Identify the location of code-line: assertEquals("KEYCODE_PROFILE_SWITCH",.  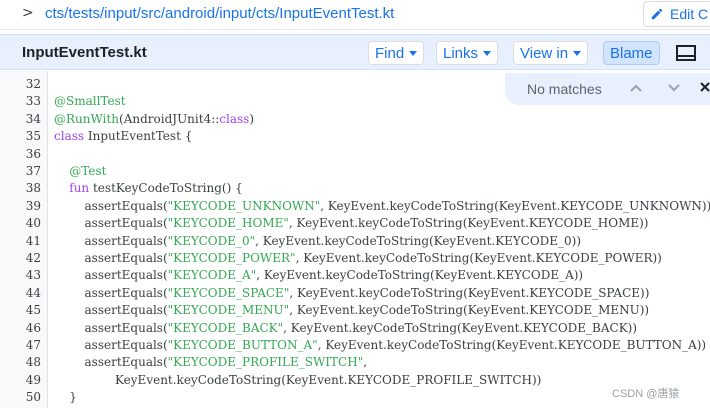
(211, 362).